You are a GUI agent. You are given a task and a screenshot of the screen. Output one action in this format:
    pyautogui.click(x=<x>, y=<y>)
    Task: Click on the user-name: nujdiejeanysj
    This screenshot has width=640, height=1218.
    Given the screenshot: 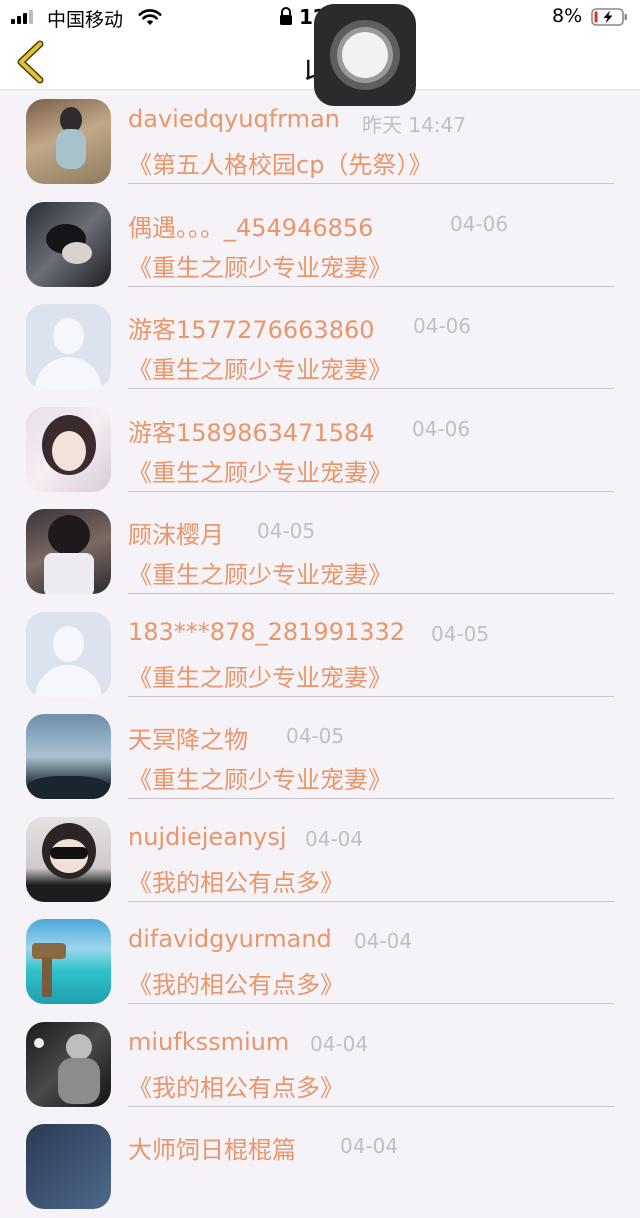 What is the action you would take?
    pyautogui.click(x=207, y=836)
    